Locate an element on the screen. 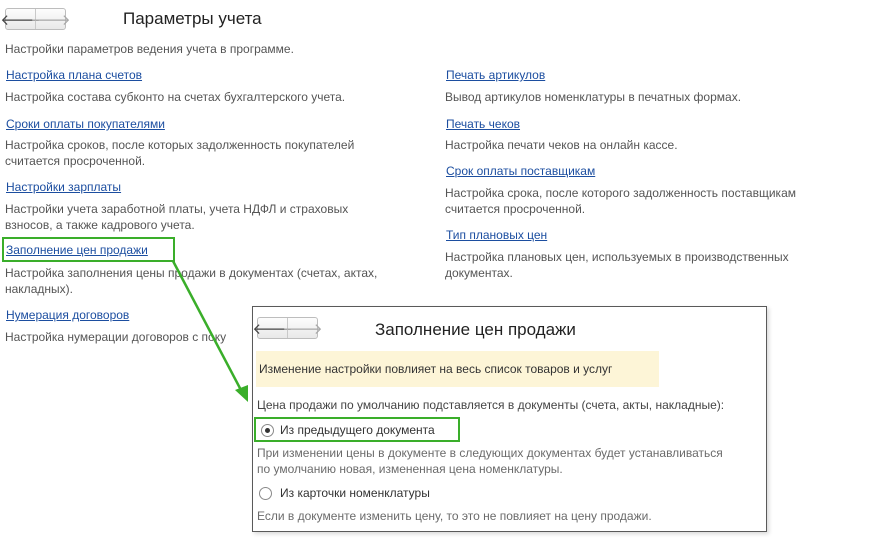 The height and width of the screenshot is (542, 872). popup-history-nav: 🡐 🡒 is located at coordinates (287, 328).